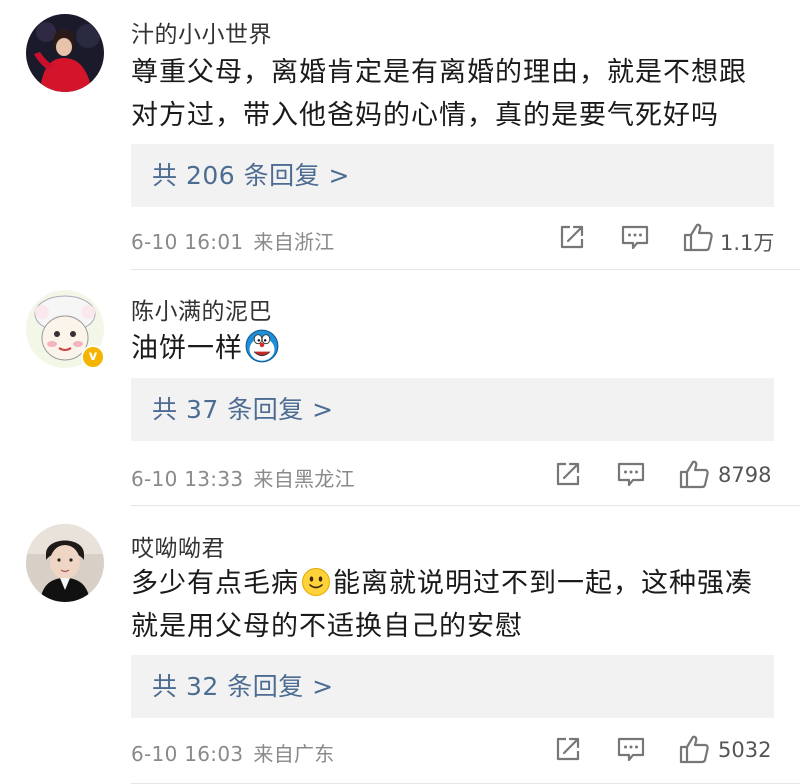 Image resolution: width=800 pixels, height=784 pixels. What do you see at coordinates (745, 475) in the screenshot?
I see `like-count: 8798` at bounding box center [745, 475].